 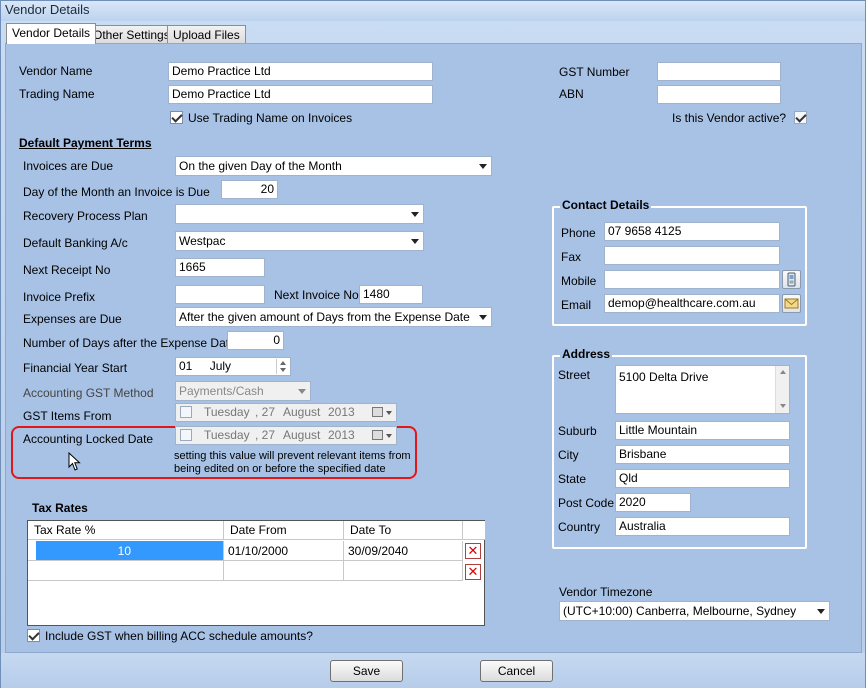 What do you see at coordinates (284, 571) in the screenshot?
I see `table-cell-date-from` at bounding box center [284, 571].